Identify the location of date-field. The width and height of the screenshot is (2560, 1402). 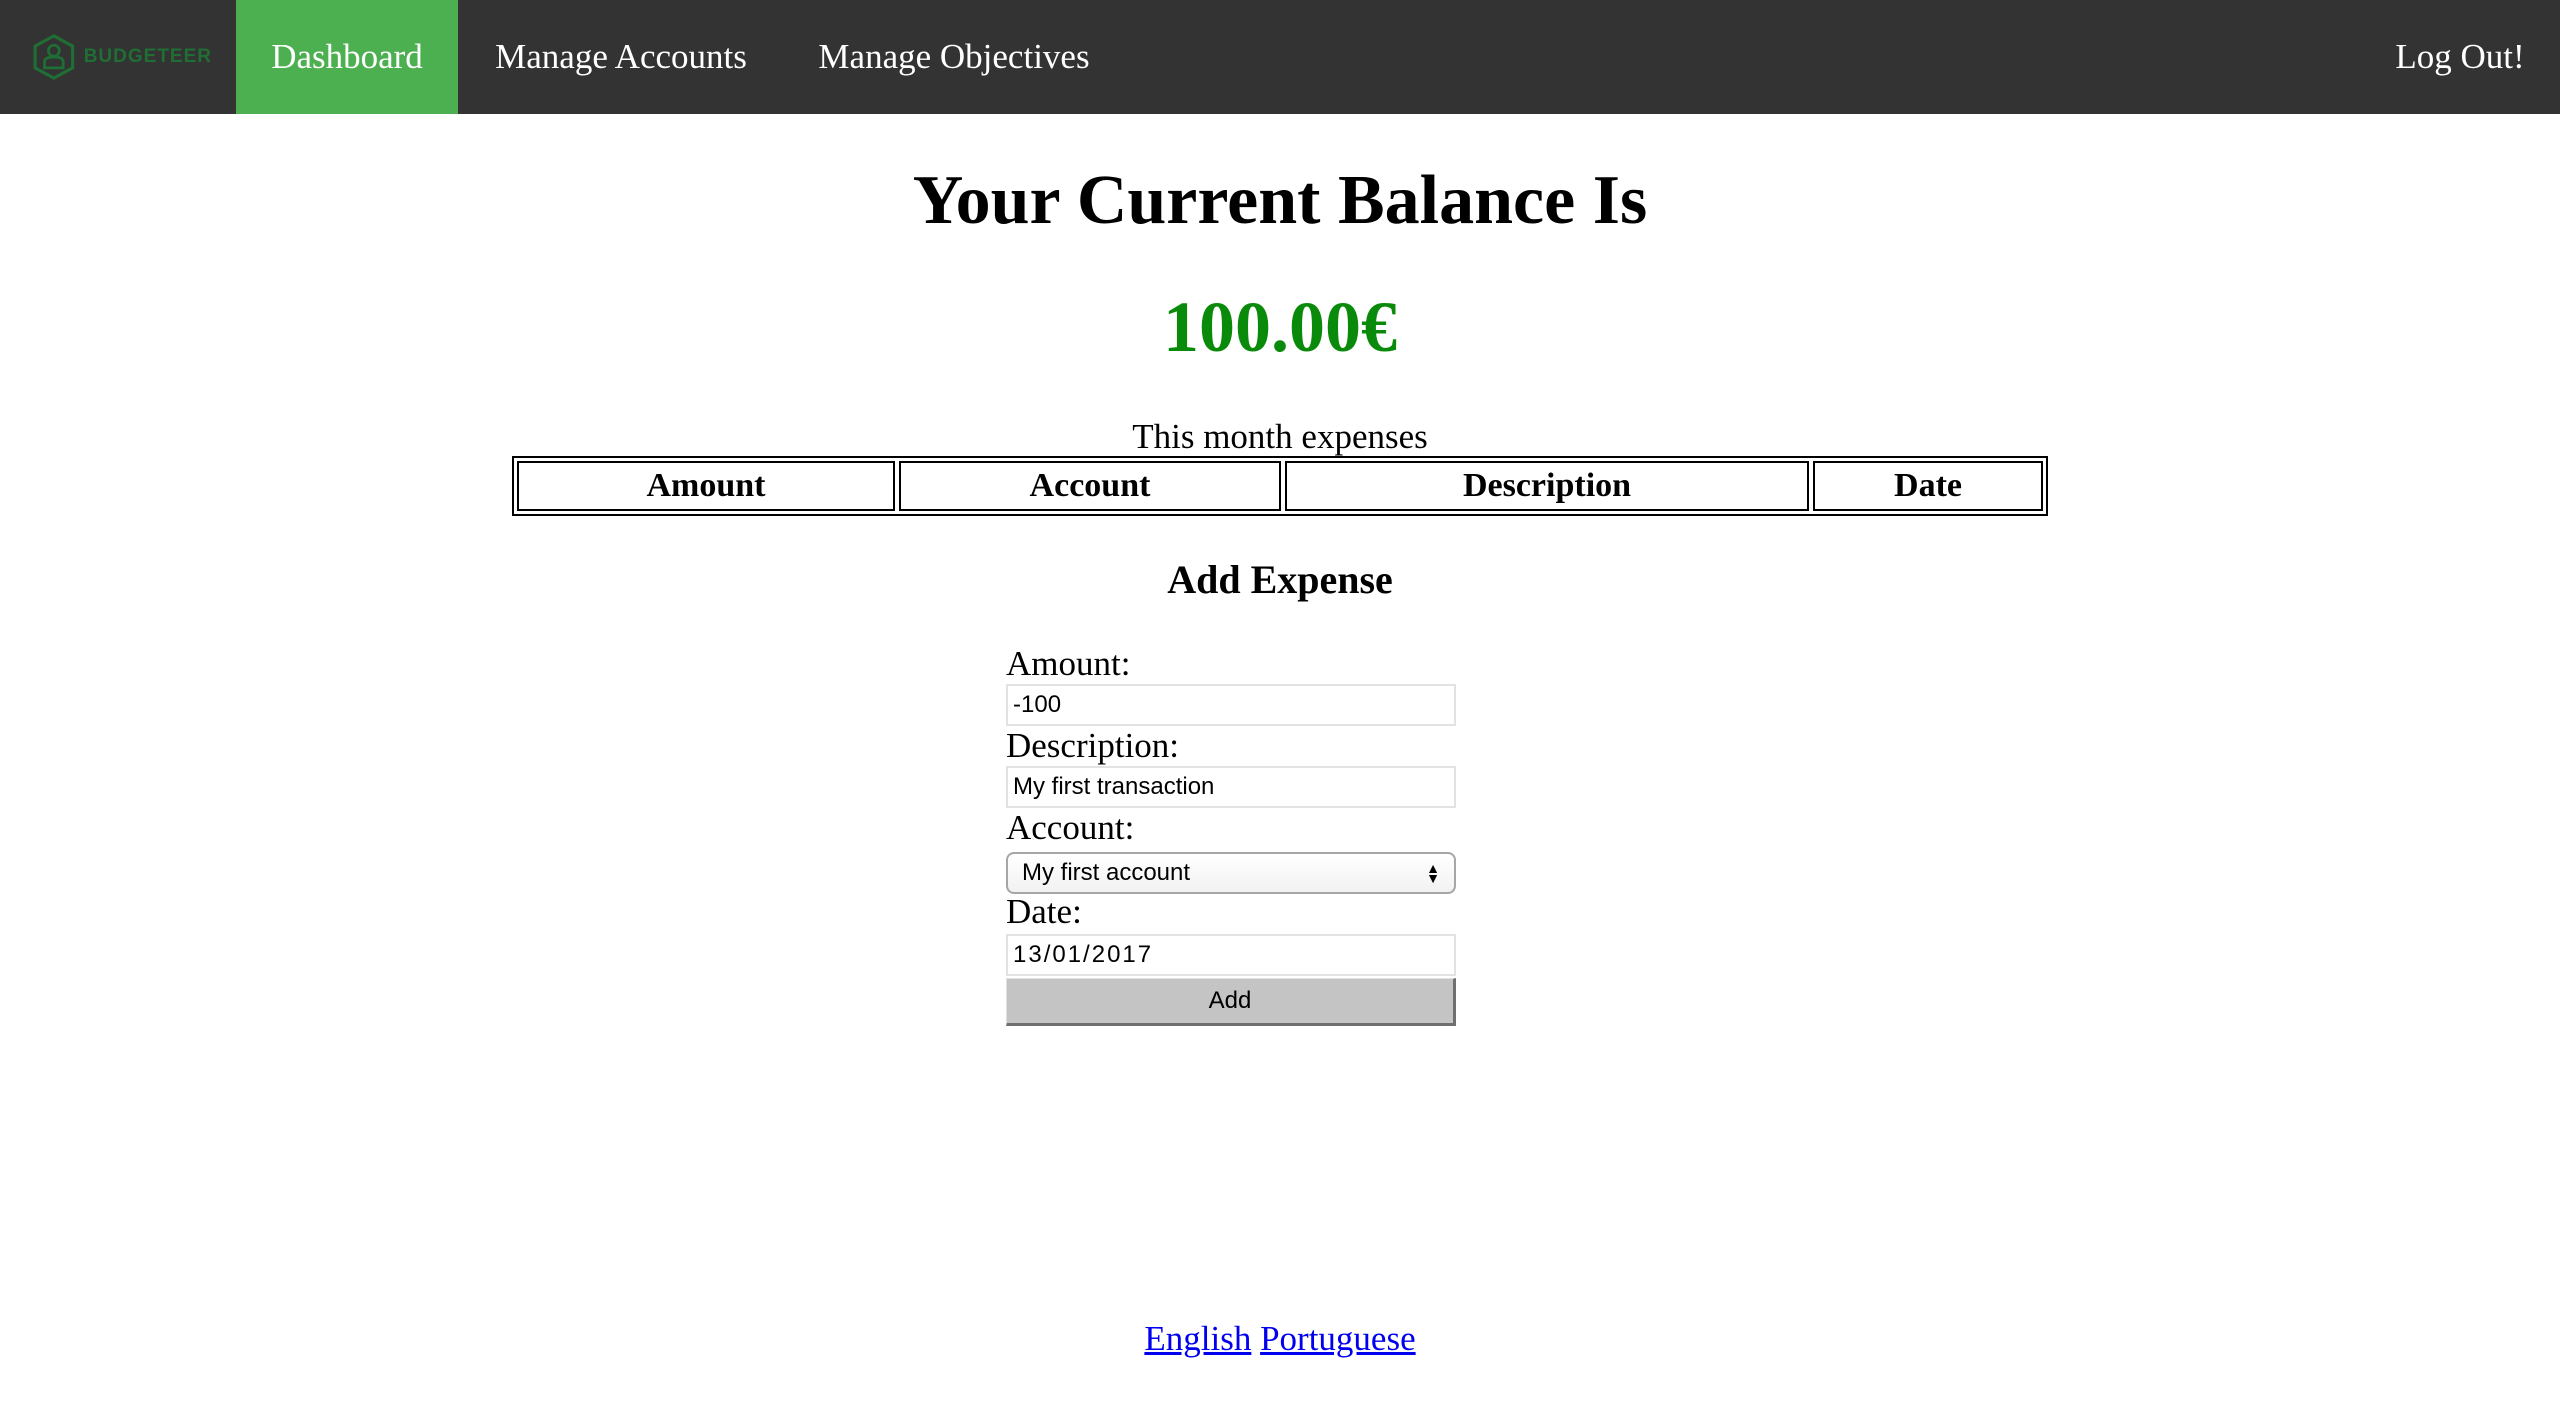
(1231, 955).